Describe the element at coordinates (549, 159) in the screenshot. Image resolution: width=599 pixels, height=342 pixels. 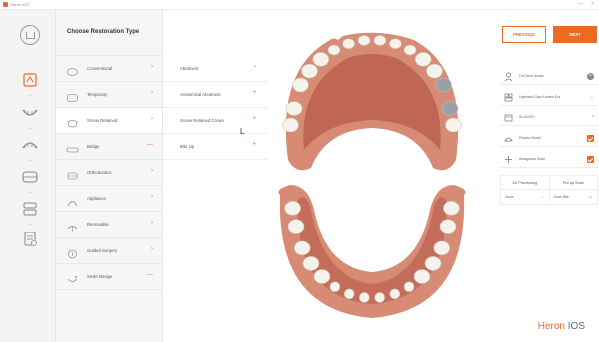
I see `option-row-antagonist: Antagonist Scan` at that location.